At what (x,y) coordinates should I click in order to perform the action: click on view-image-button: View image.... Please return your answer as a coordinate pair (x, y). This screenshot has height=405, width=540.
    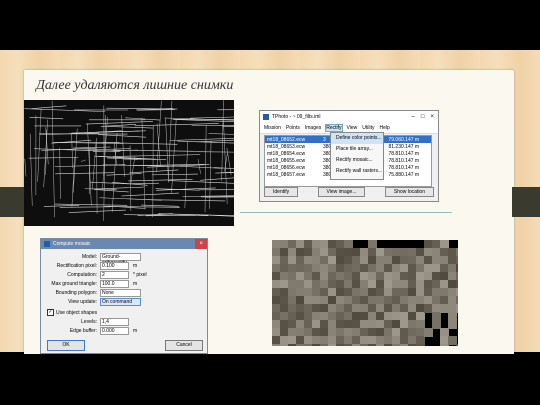
    Looking at the image, I should click on (341, 192).